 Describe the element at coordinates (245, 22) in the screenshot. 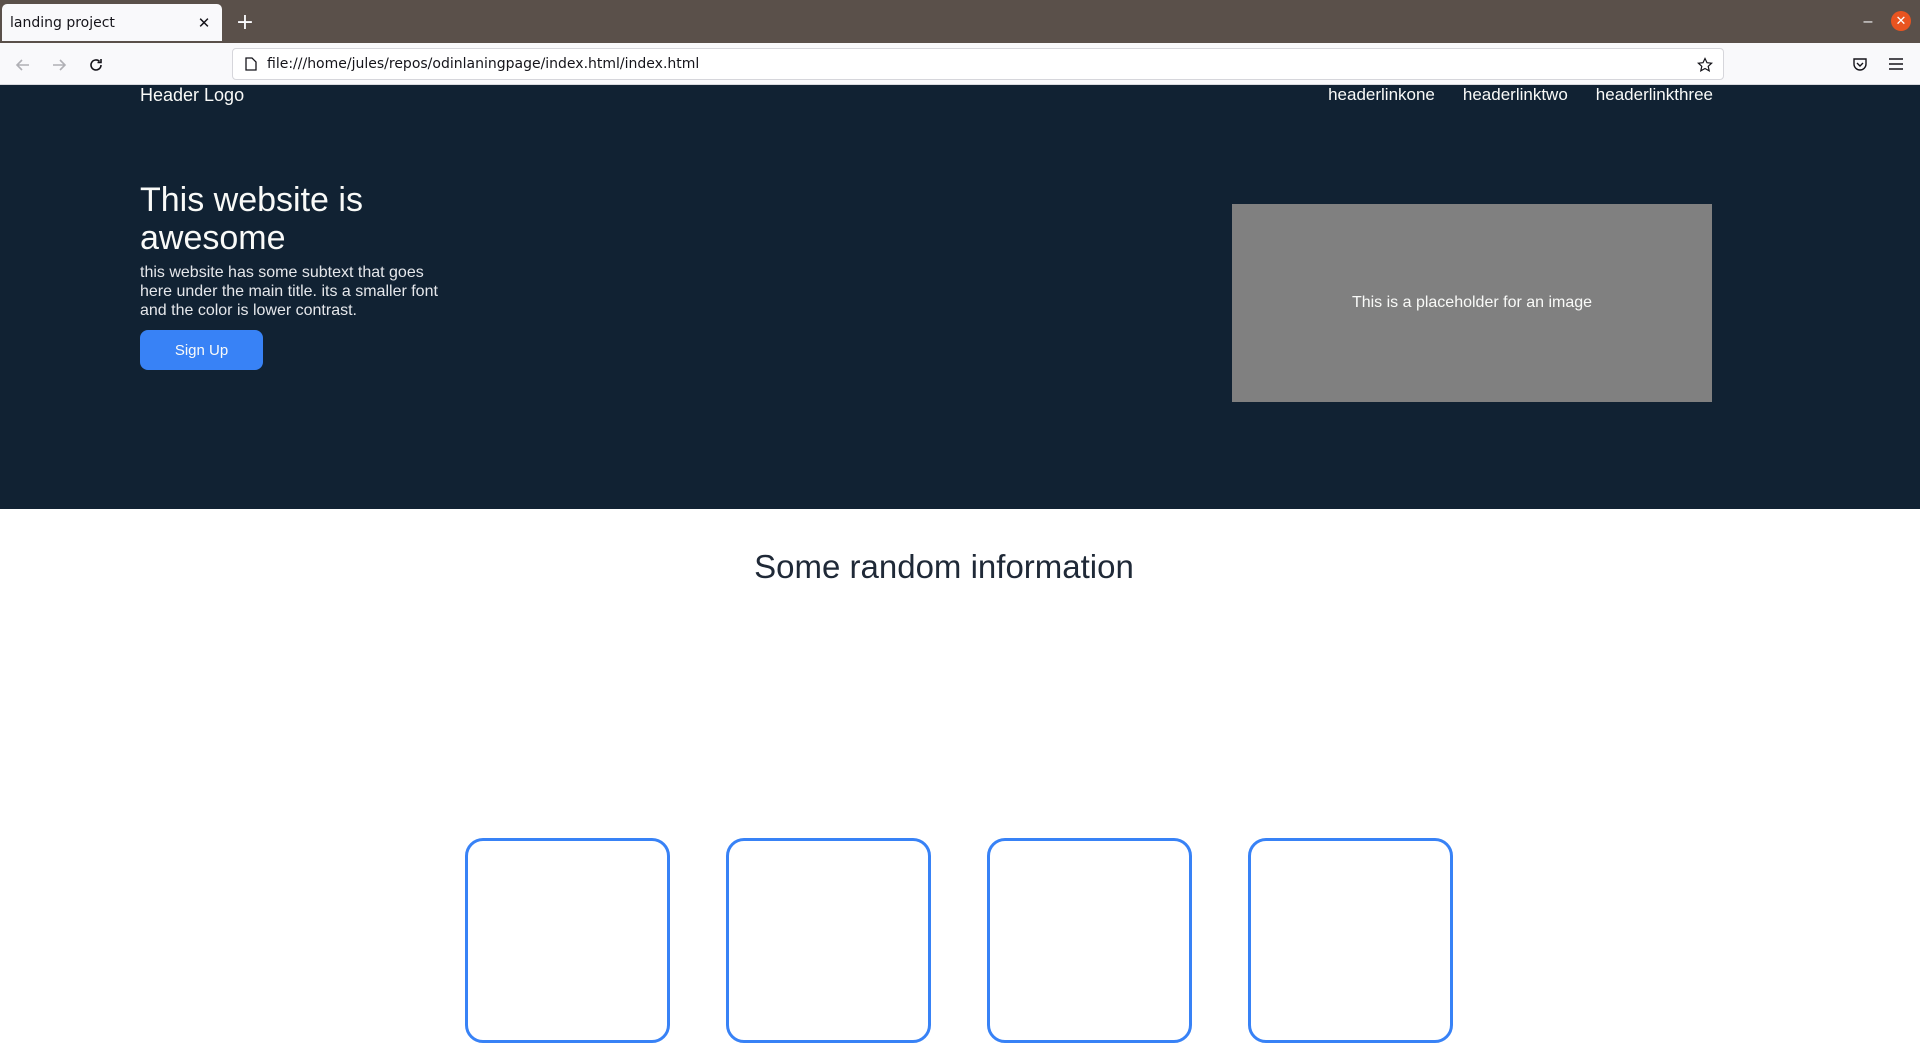

I see `new-tab-icon: +` at that location.